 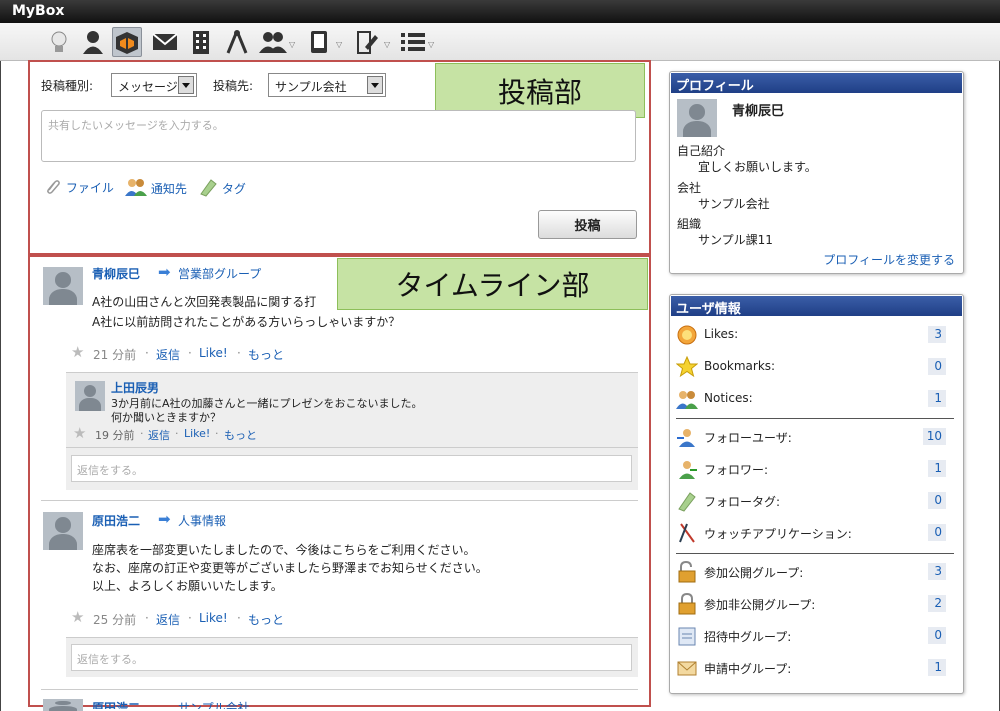 I want to click on chevron-down-icon, so click(x=186, y=85).